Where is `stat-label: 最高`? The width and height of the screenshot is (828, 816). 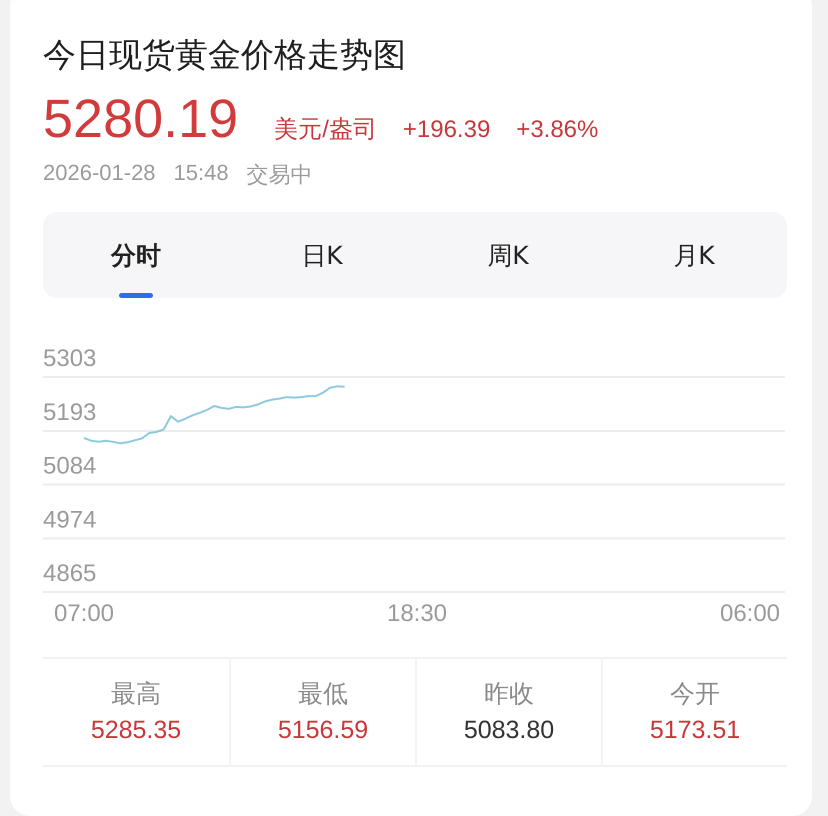
stat-label: 最高 is located at coordinates (136, 694).